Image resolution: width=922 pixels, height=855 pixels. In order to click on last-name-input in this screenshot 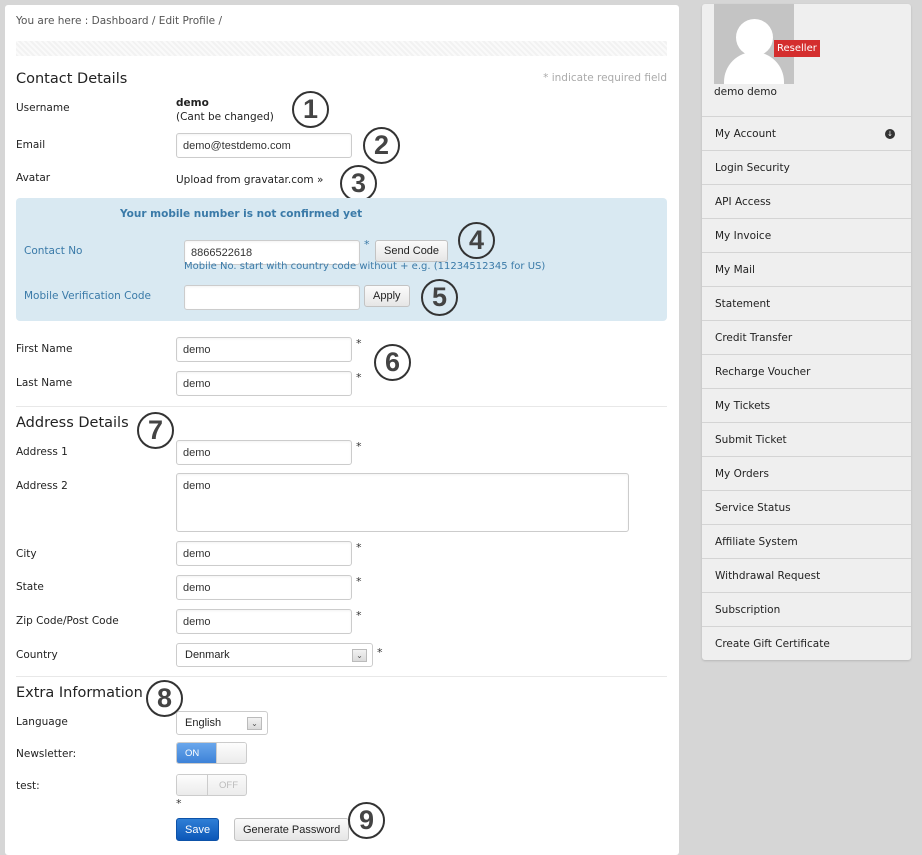, I will do `click(264, 383)`.